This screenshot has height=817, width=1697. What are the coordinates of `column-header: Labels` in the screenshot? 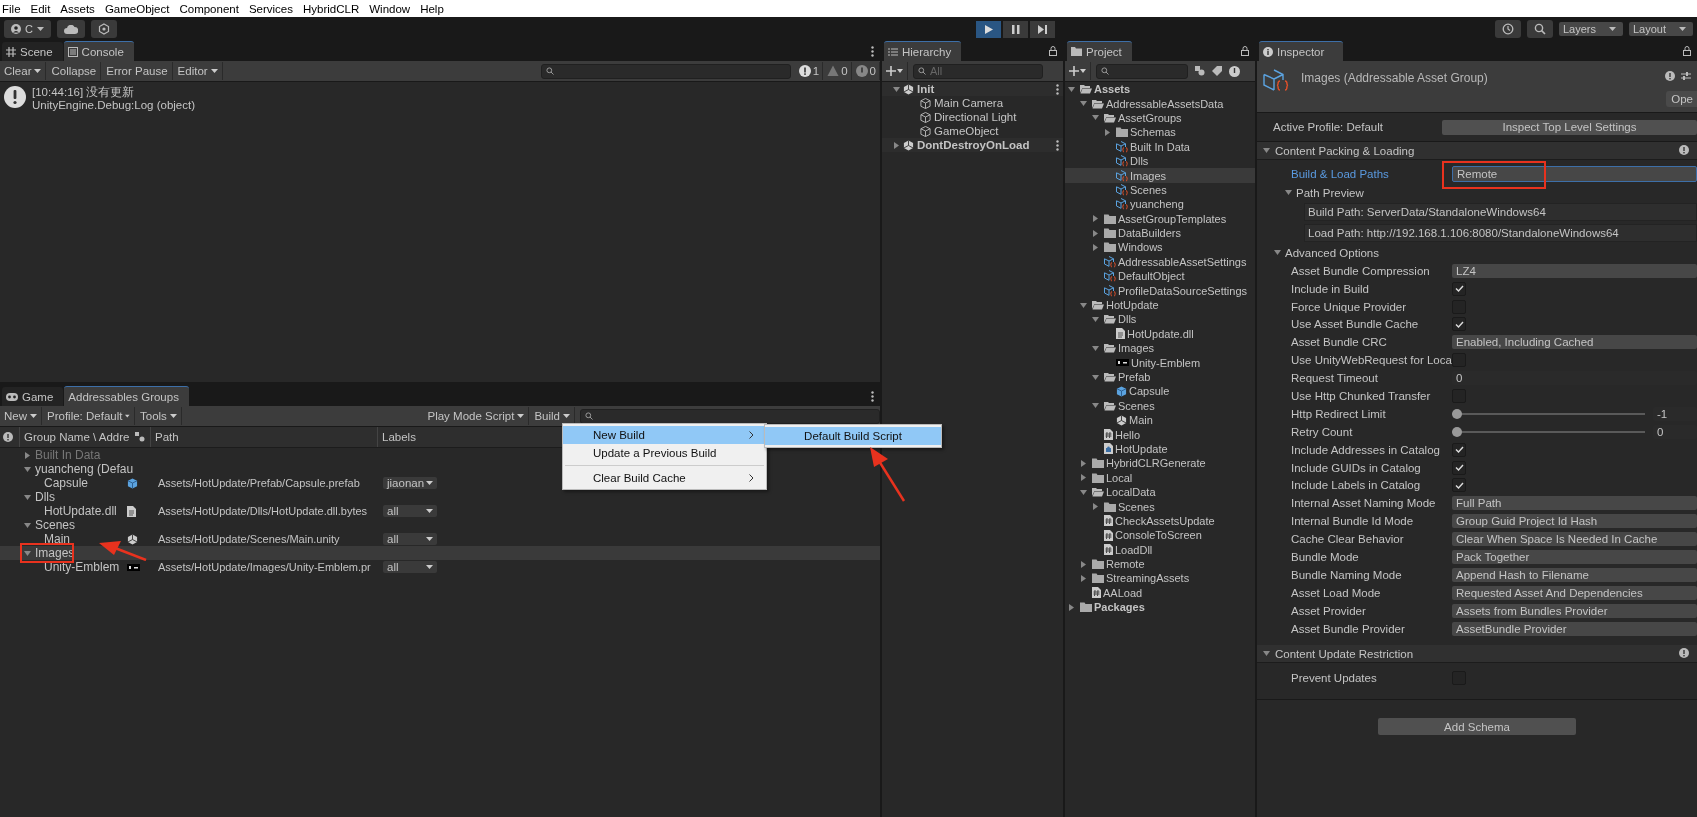 It's located at (409, 437).